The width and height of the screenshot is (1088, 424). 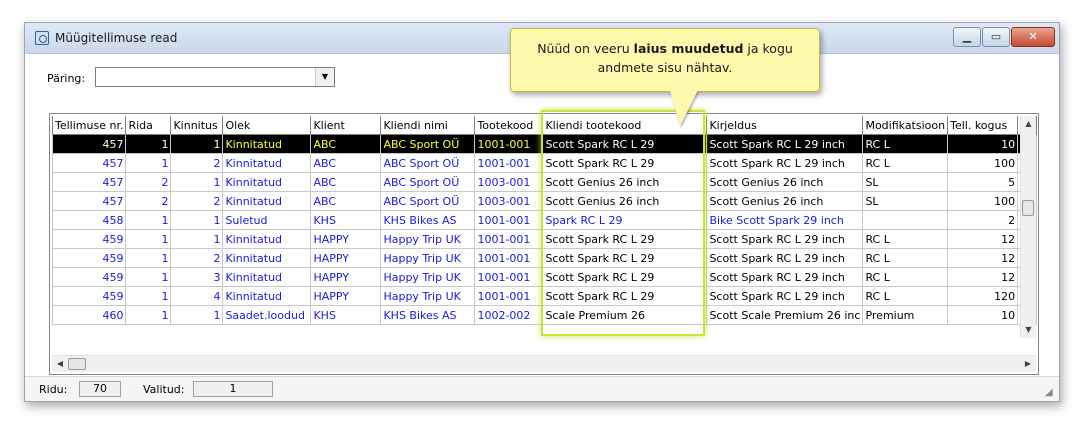 I want to click on chevron-down-icon: ▼, so click(x=324, y=77).